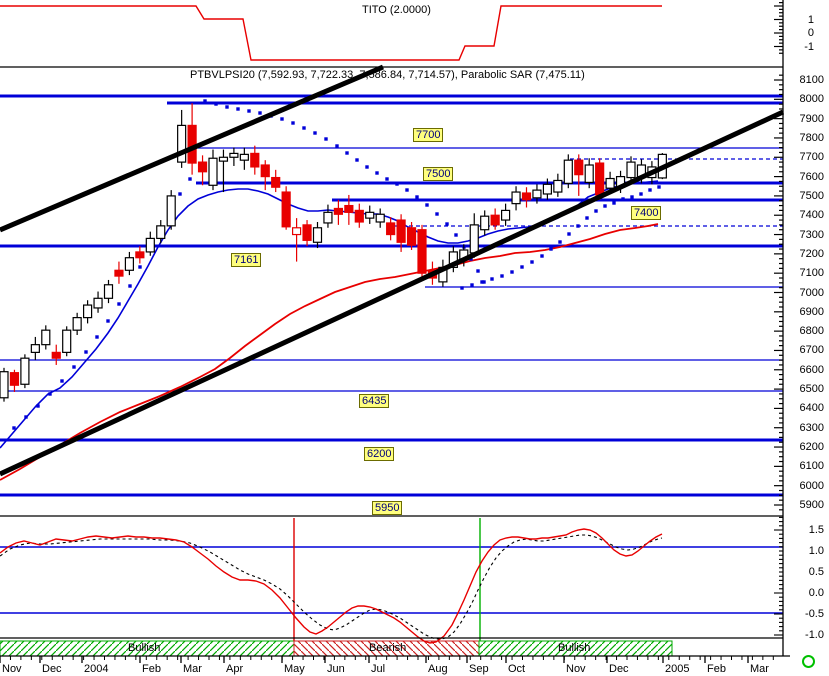 The width and height of the screenshot is (829, 676). Describe the element at coordinates (147, 648) in the screenshot. I see `sentiment-band-bullish` at that location.